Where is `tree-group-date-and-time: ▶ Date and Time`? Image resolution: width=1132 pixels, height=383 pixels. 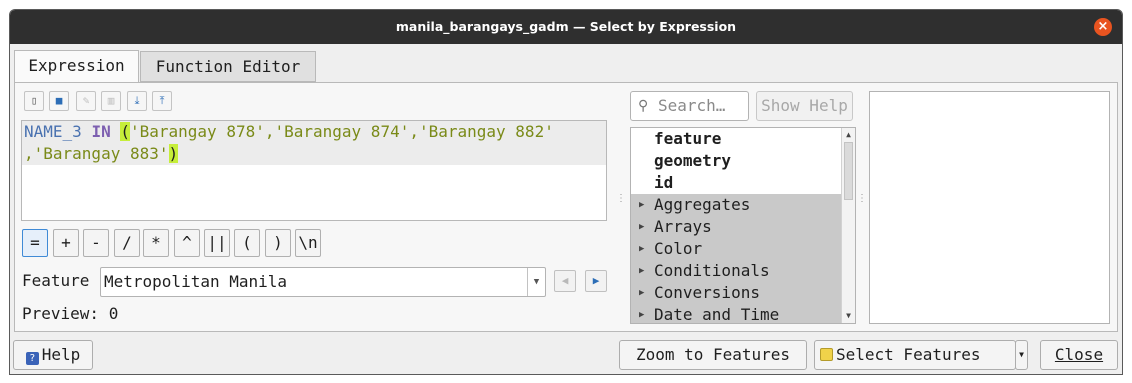 tree-group-date-and-time: ▶ Date and Time is located at coordinates (736, 314).